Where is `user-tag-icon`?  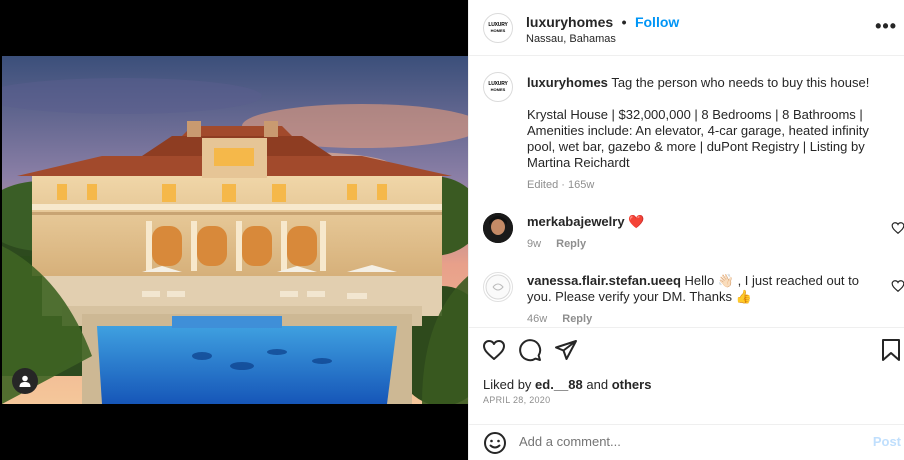 user-tag-icon is located at coordinates (25, 381).